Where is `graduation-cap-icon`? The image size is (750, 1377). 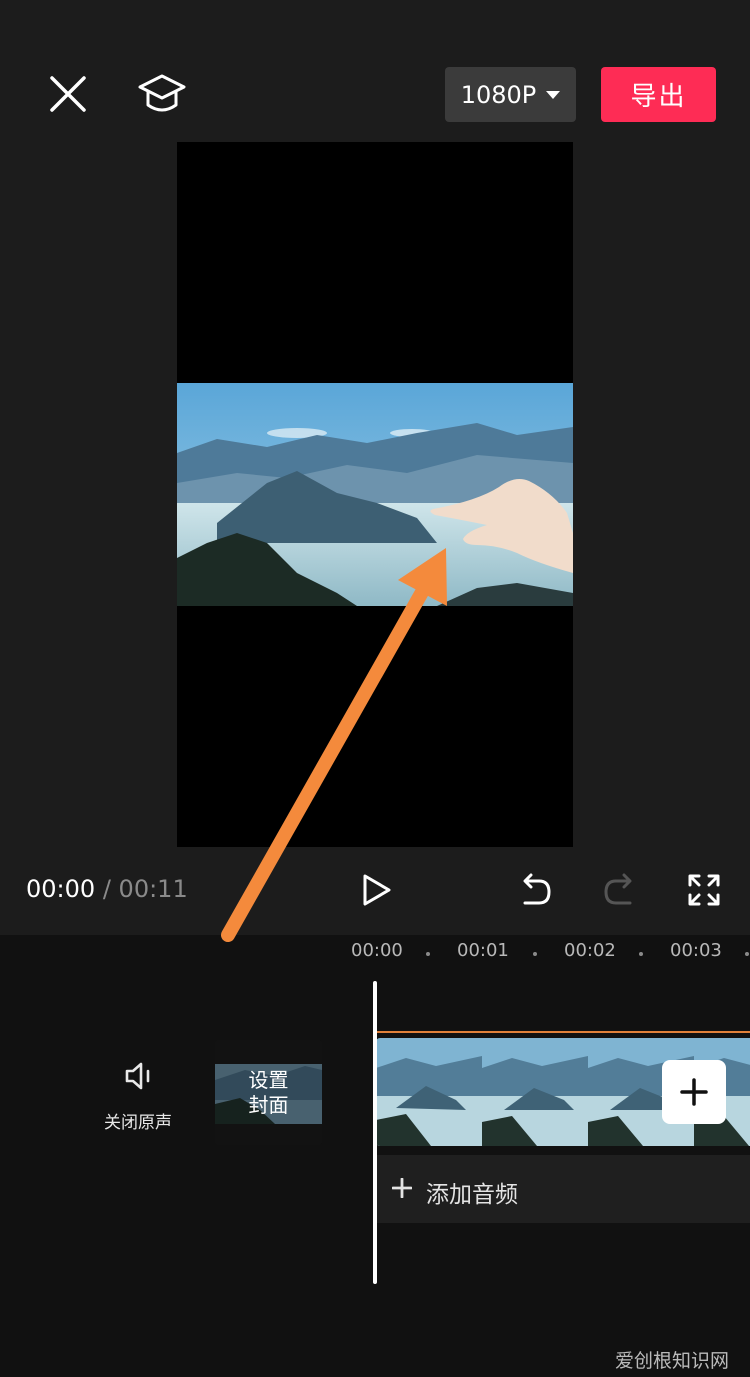 graduation-cap-icon is located at coordinates (162, 94).